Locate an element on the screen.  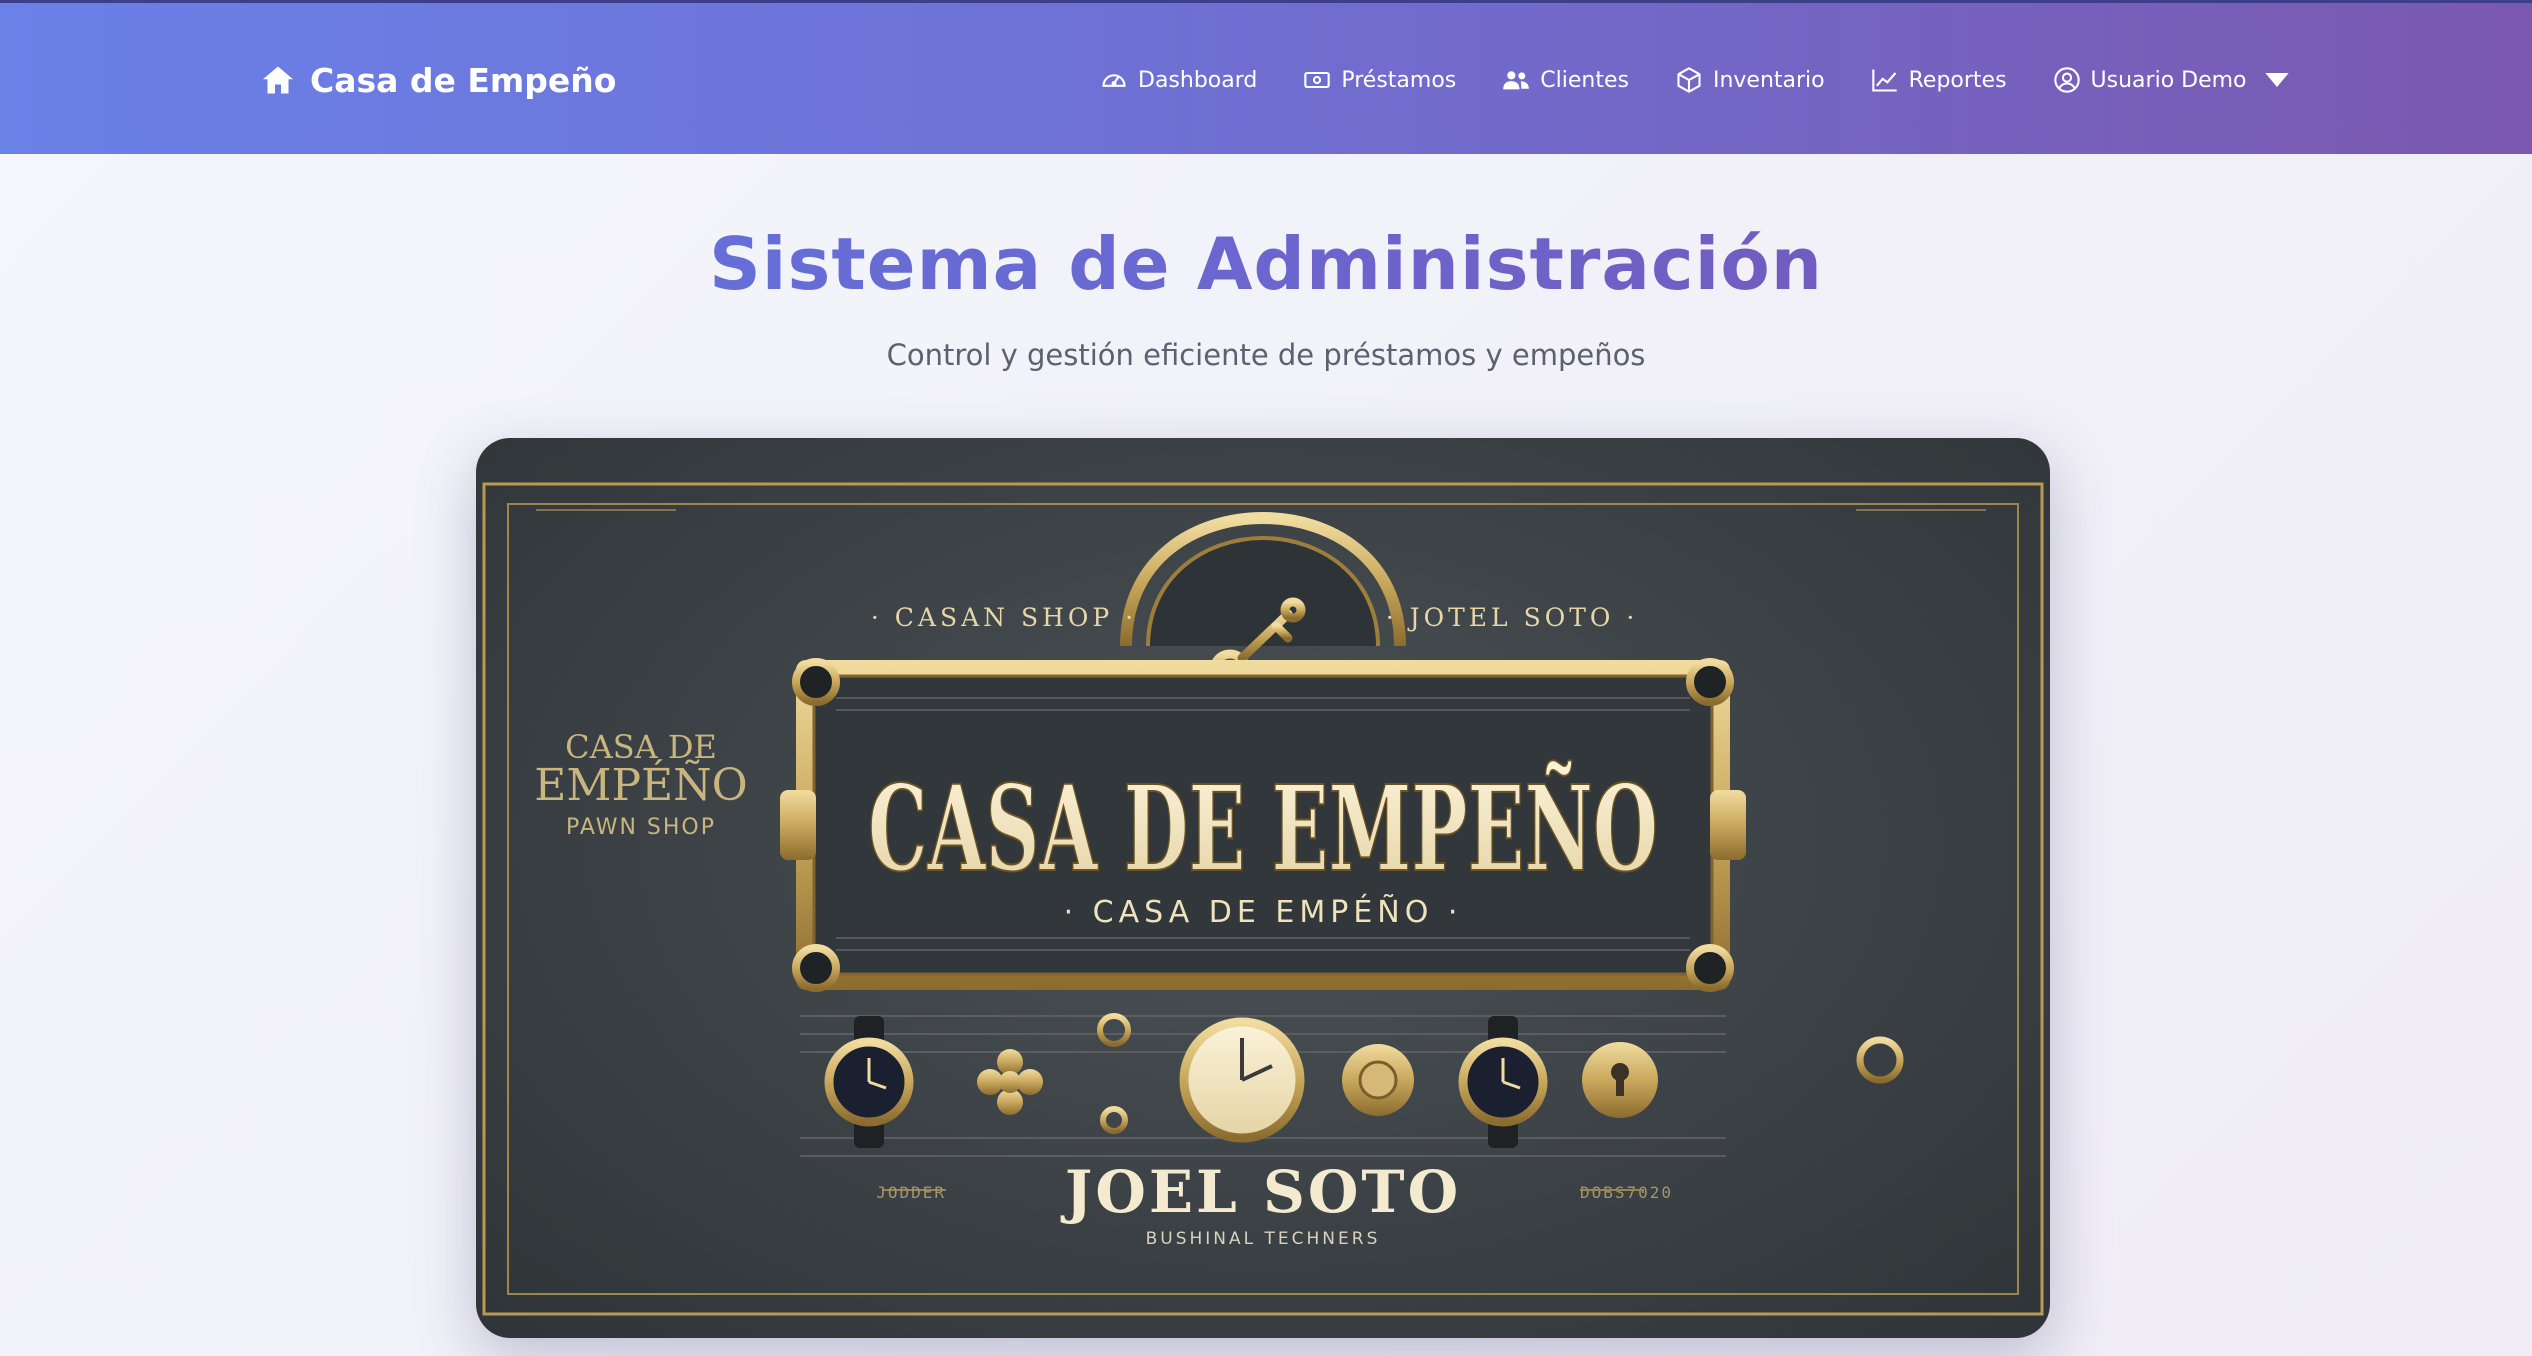
nav-item-inventario: Inventario is located at coordinates (1750, 80).